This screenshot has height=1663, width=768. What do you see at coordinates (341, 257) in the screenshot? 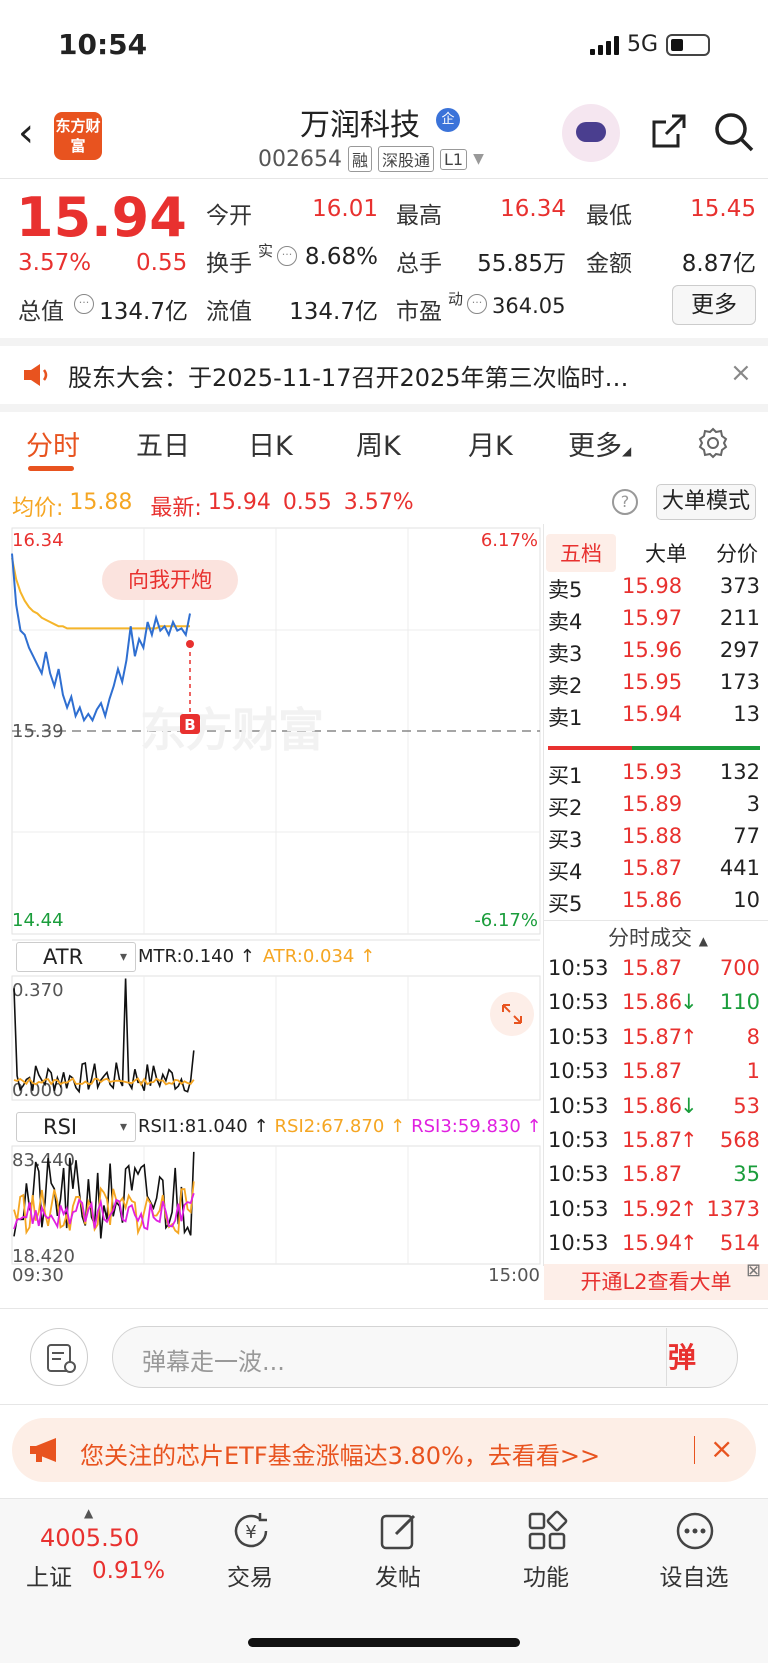
I see `turnover-value: 8.68%` at bounding box center [341, 257].